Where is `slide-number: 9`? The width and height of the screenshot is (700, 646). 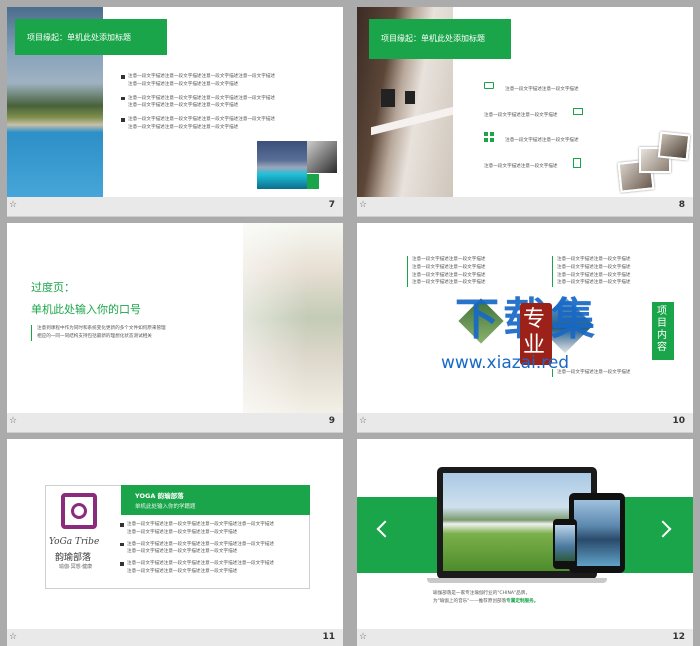
slide-number: 9 is located at coordinates (331, 421).